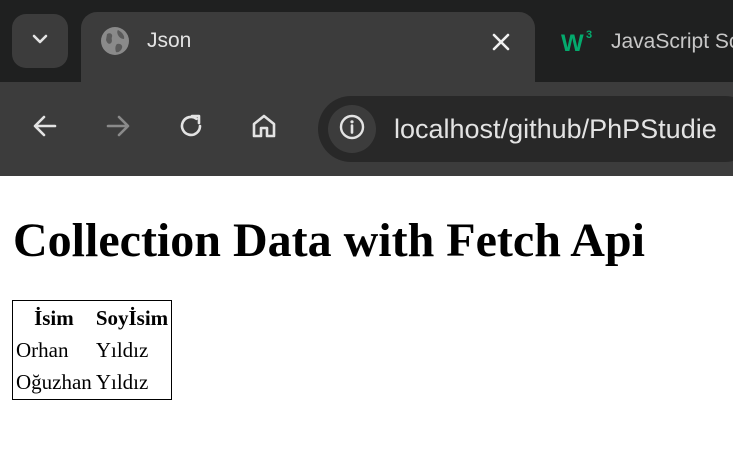 The height and width of the screenshot is (450, 733). Describe the element at coordinates (54, 318) in the screenshot. I see `column-header-isim: İsim` at that location.